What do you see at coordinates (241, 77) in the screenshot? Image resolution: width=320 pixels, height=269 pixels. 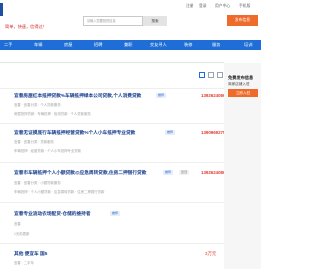 I see `sidebar-title: 免费发布信息` at bounding box center [241, 77].